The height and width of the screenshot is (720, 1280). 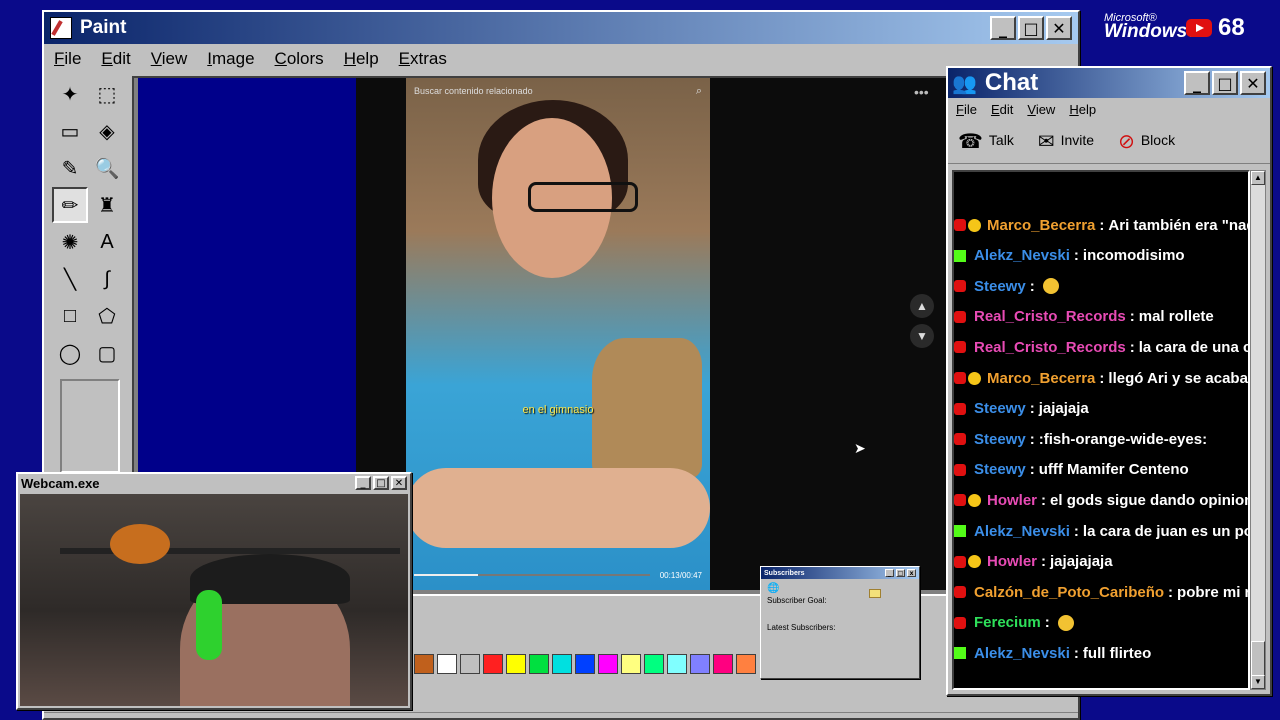 What do you see at coordinates (1109, 83) in the screenshot?
I see `chat-titlebar: 👥 Chat _ □ ✕` at bounding box center [1109, 83].